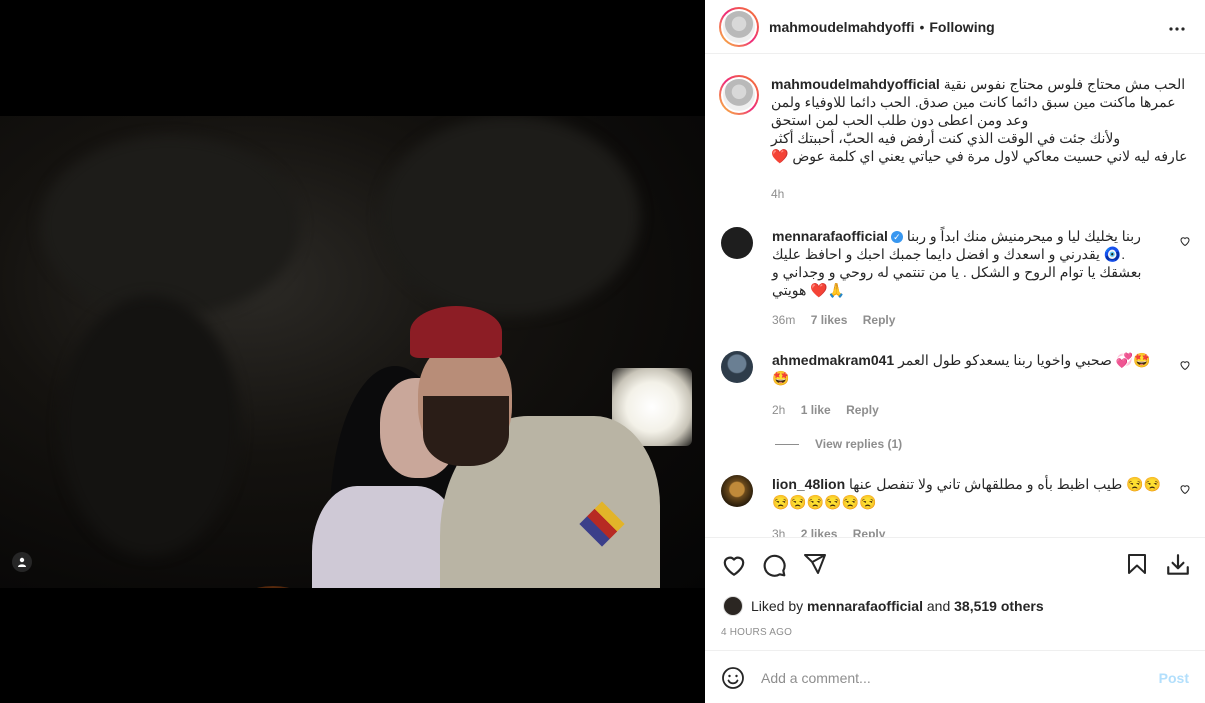  I want to click on likes-count: 38,519 others, so click(999, 606).